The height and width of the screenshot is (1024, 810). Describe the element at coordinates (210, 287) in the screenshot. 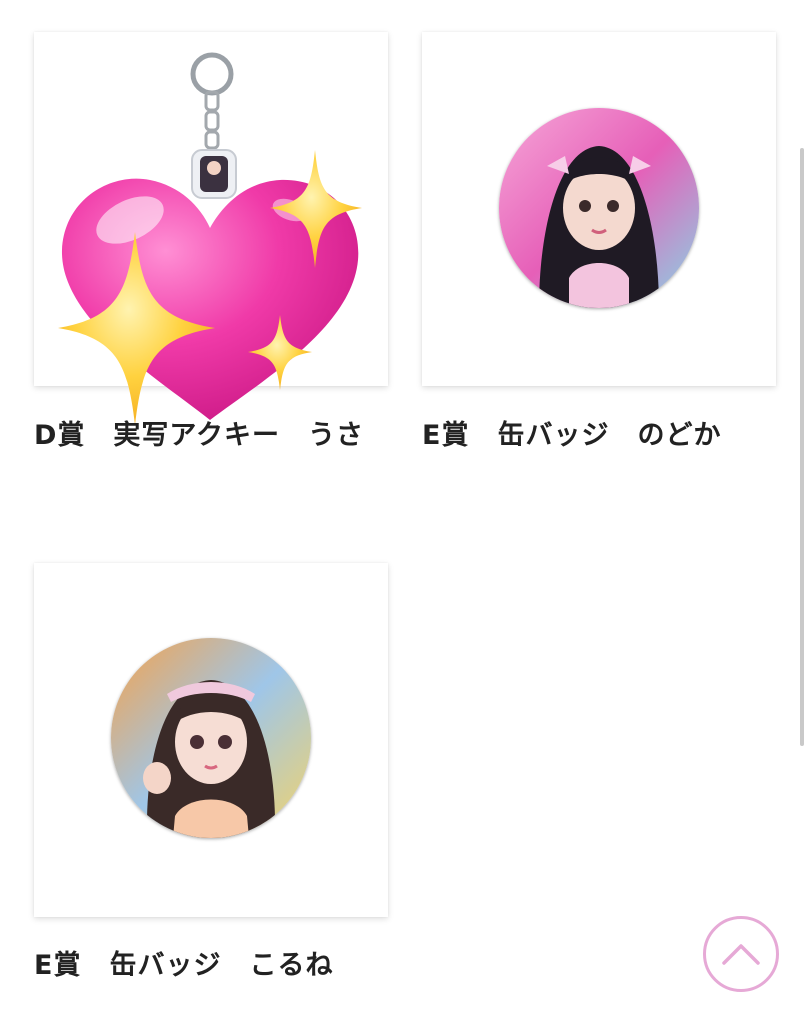

I see `sparkles-icon` at that location.